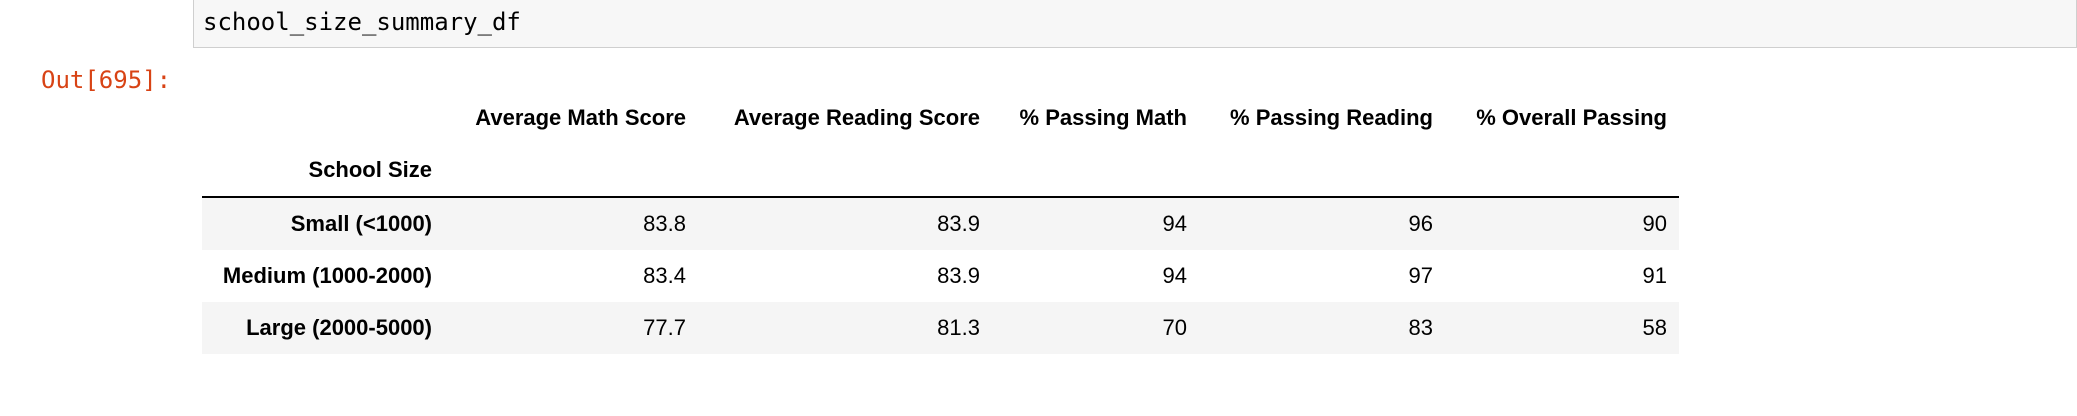  I want to click on column-header: % Passing Reading, so click(1331, 117).